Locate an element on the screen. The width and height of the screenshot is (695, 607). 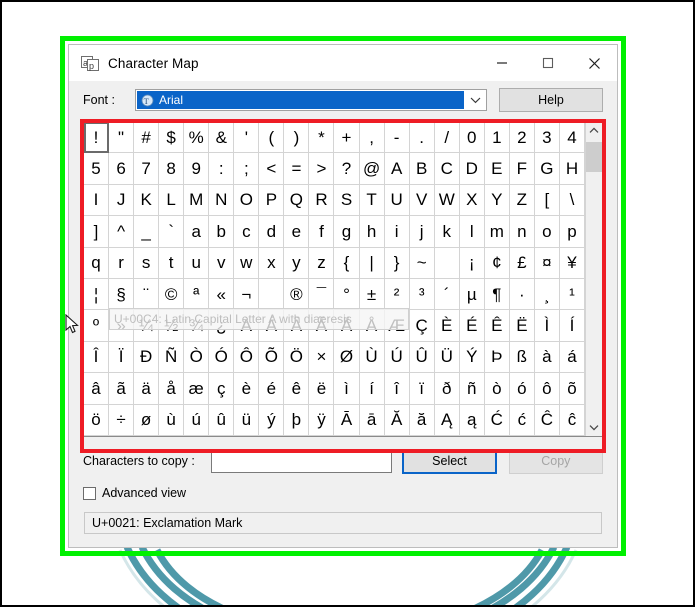
help-button: Help is located at coordinates (551, 100).